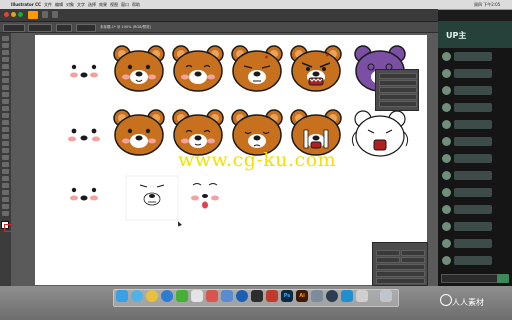 The width and height of the screenshot is (512, 320). Describe the element at coordinates (380, 133) in the screenshot. I see `bear-wailing-outline` at that location.